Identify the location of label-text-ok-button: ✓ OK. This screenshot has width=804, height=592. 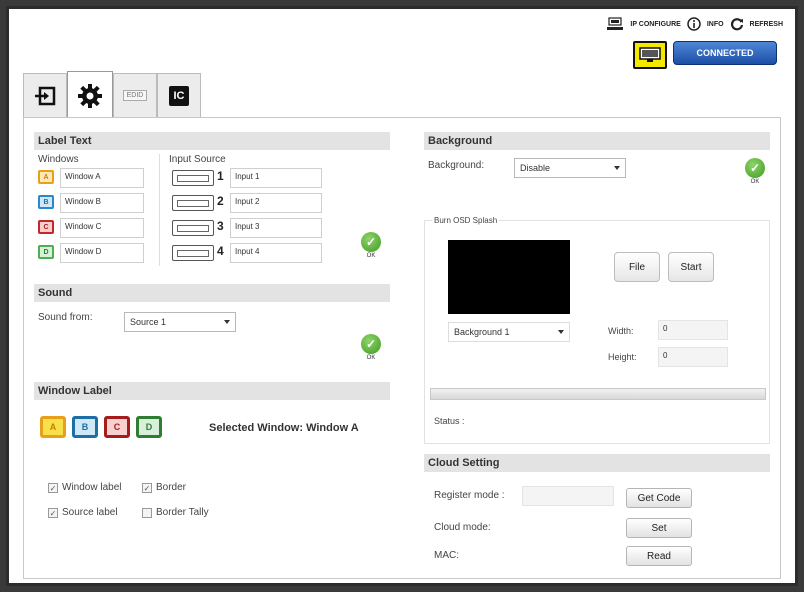
(371, 245).